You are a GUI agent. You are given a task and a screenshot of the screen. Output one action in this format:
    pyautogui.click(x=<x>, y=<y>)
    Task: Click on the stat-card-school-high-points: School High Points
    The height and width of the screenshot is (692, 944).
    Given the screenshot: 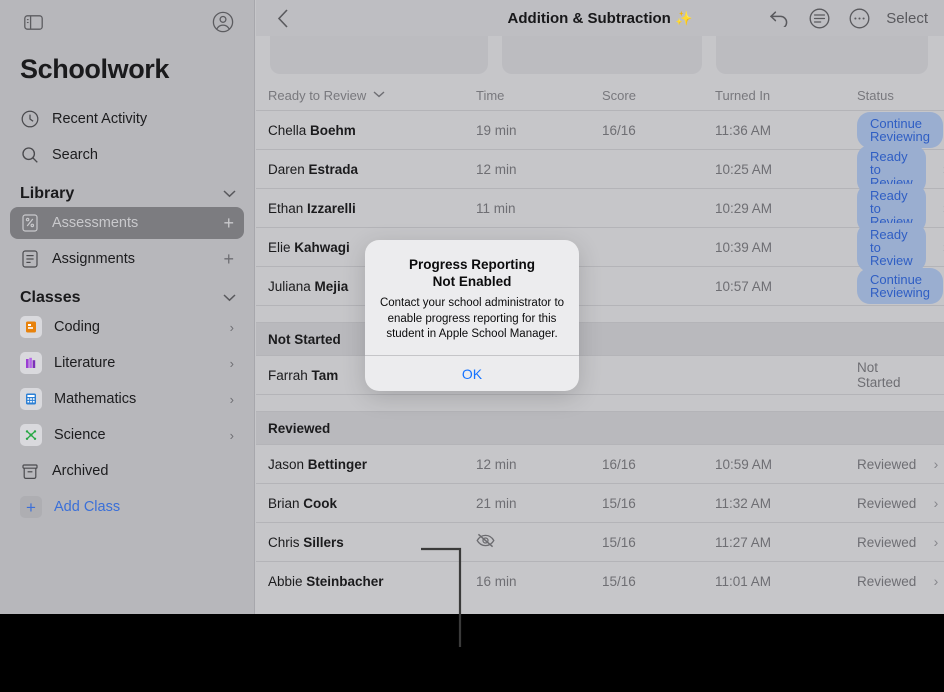 What is the action you would take?
    pyautogui.click(x=822, y=55)
    